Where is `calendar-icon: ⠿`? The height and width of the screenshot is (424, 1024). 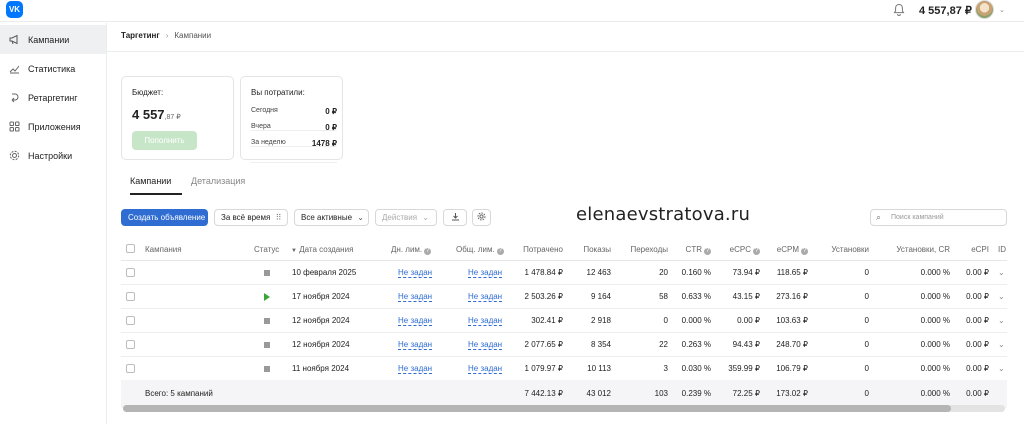 calendar-icon: ⠿ is located at coordinates (278, 217).